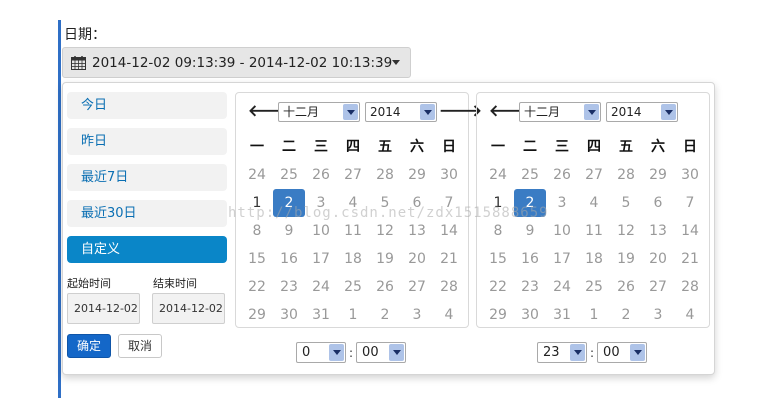 This screenshot has width=774, height=418. Describe the element at coordinates (103, 308) in the screenshot. I see `start-date-input: 2014-12-02 09:13:39` at that location.